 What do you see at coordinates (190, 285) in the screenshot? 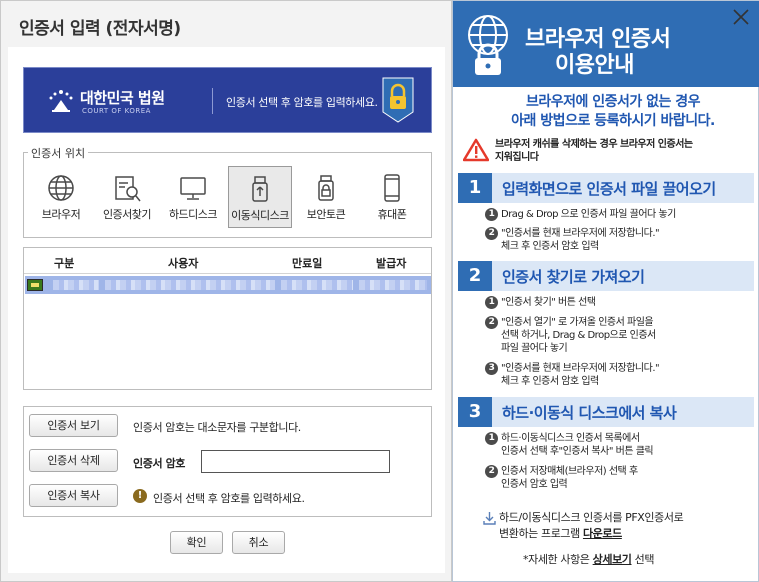
I see `redacted-user` at bounding box center [190, 285].